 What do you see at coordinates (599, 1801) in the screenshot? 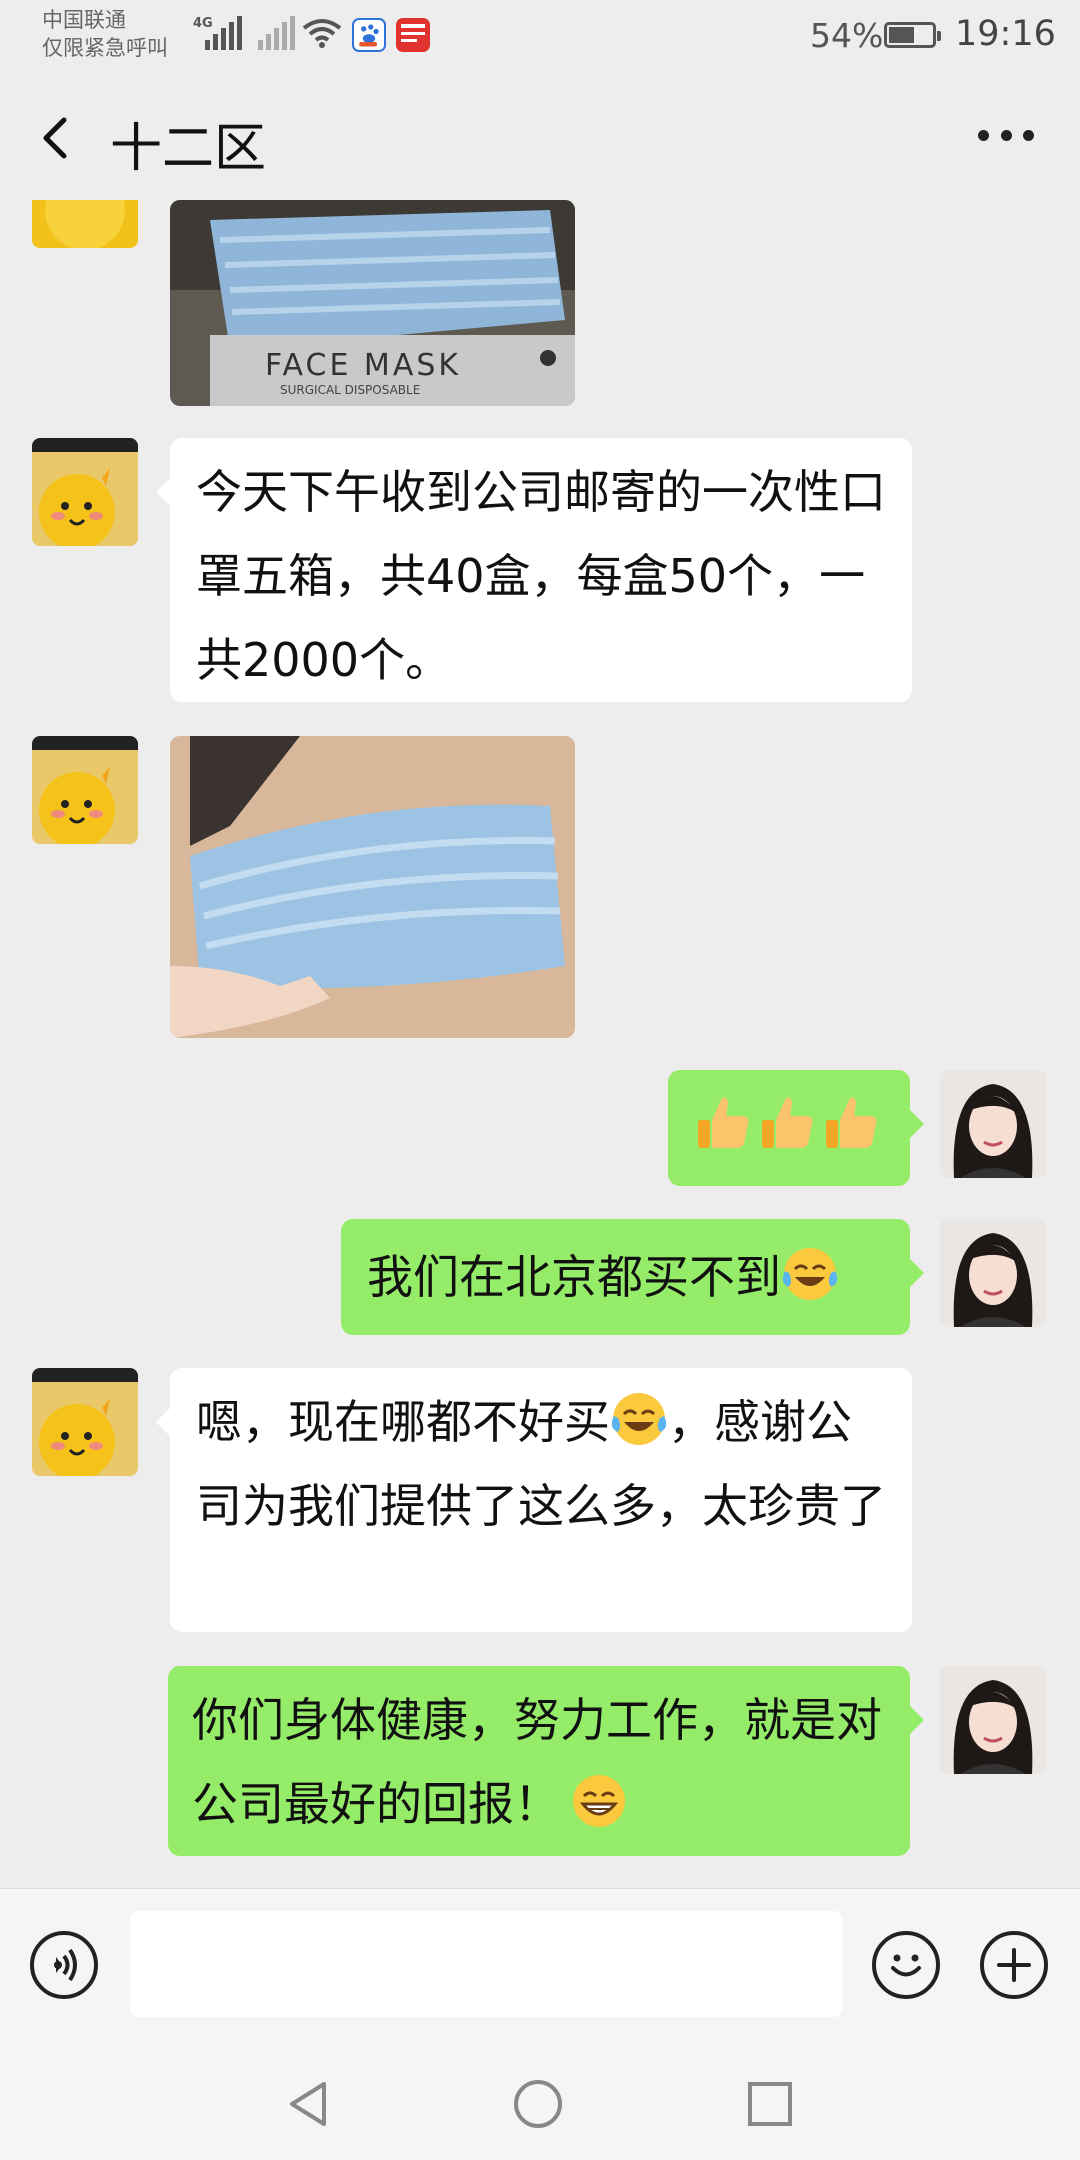
I see `grinning-emoji` at bounding box center [599, 1801].